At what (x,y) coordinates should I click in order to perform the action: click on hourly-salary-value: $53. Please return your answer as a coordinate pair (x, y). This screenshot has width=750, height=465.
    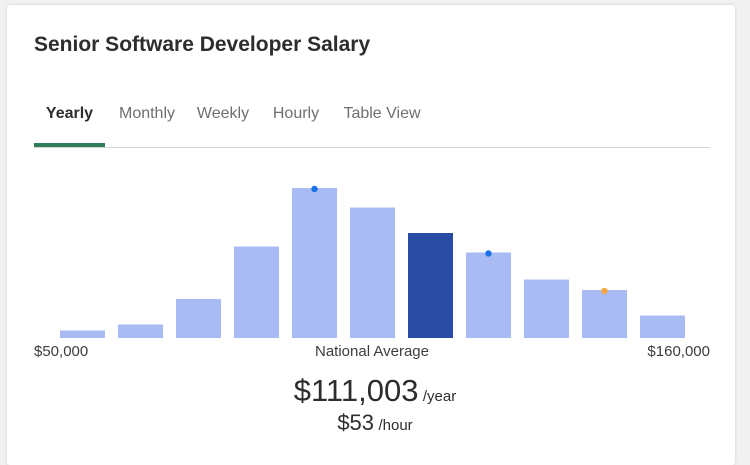
    Looking at the image, I should click on (356, 422).